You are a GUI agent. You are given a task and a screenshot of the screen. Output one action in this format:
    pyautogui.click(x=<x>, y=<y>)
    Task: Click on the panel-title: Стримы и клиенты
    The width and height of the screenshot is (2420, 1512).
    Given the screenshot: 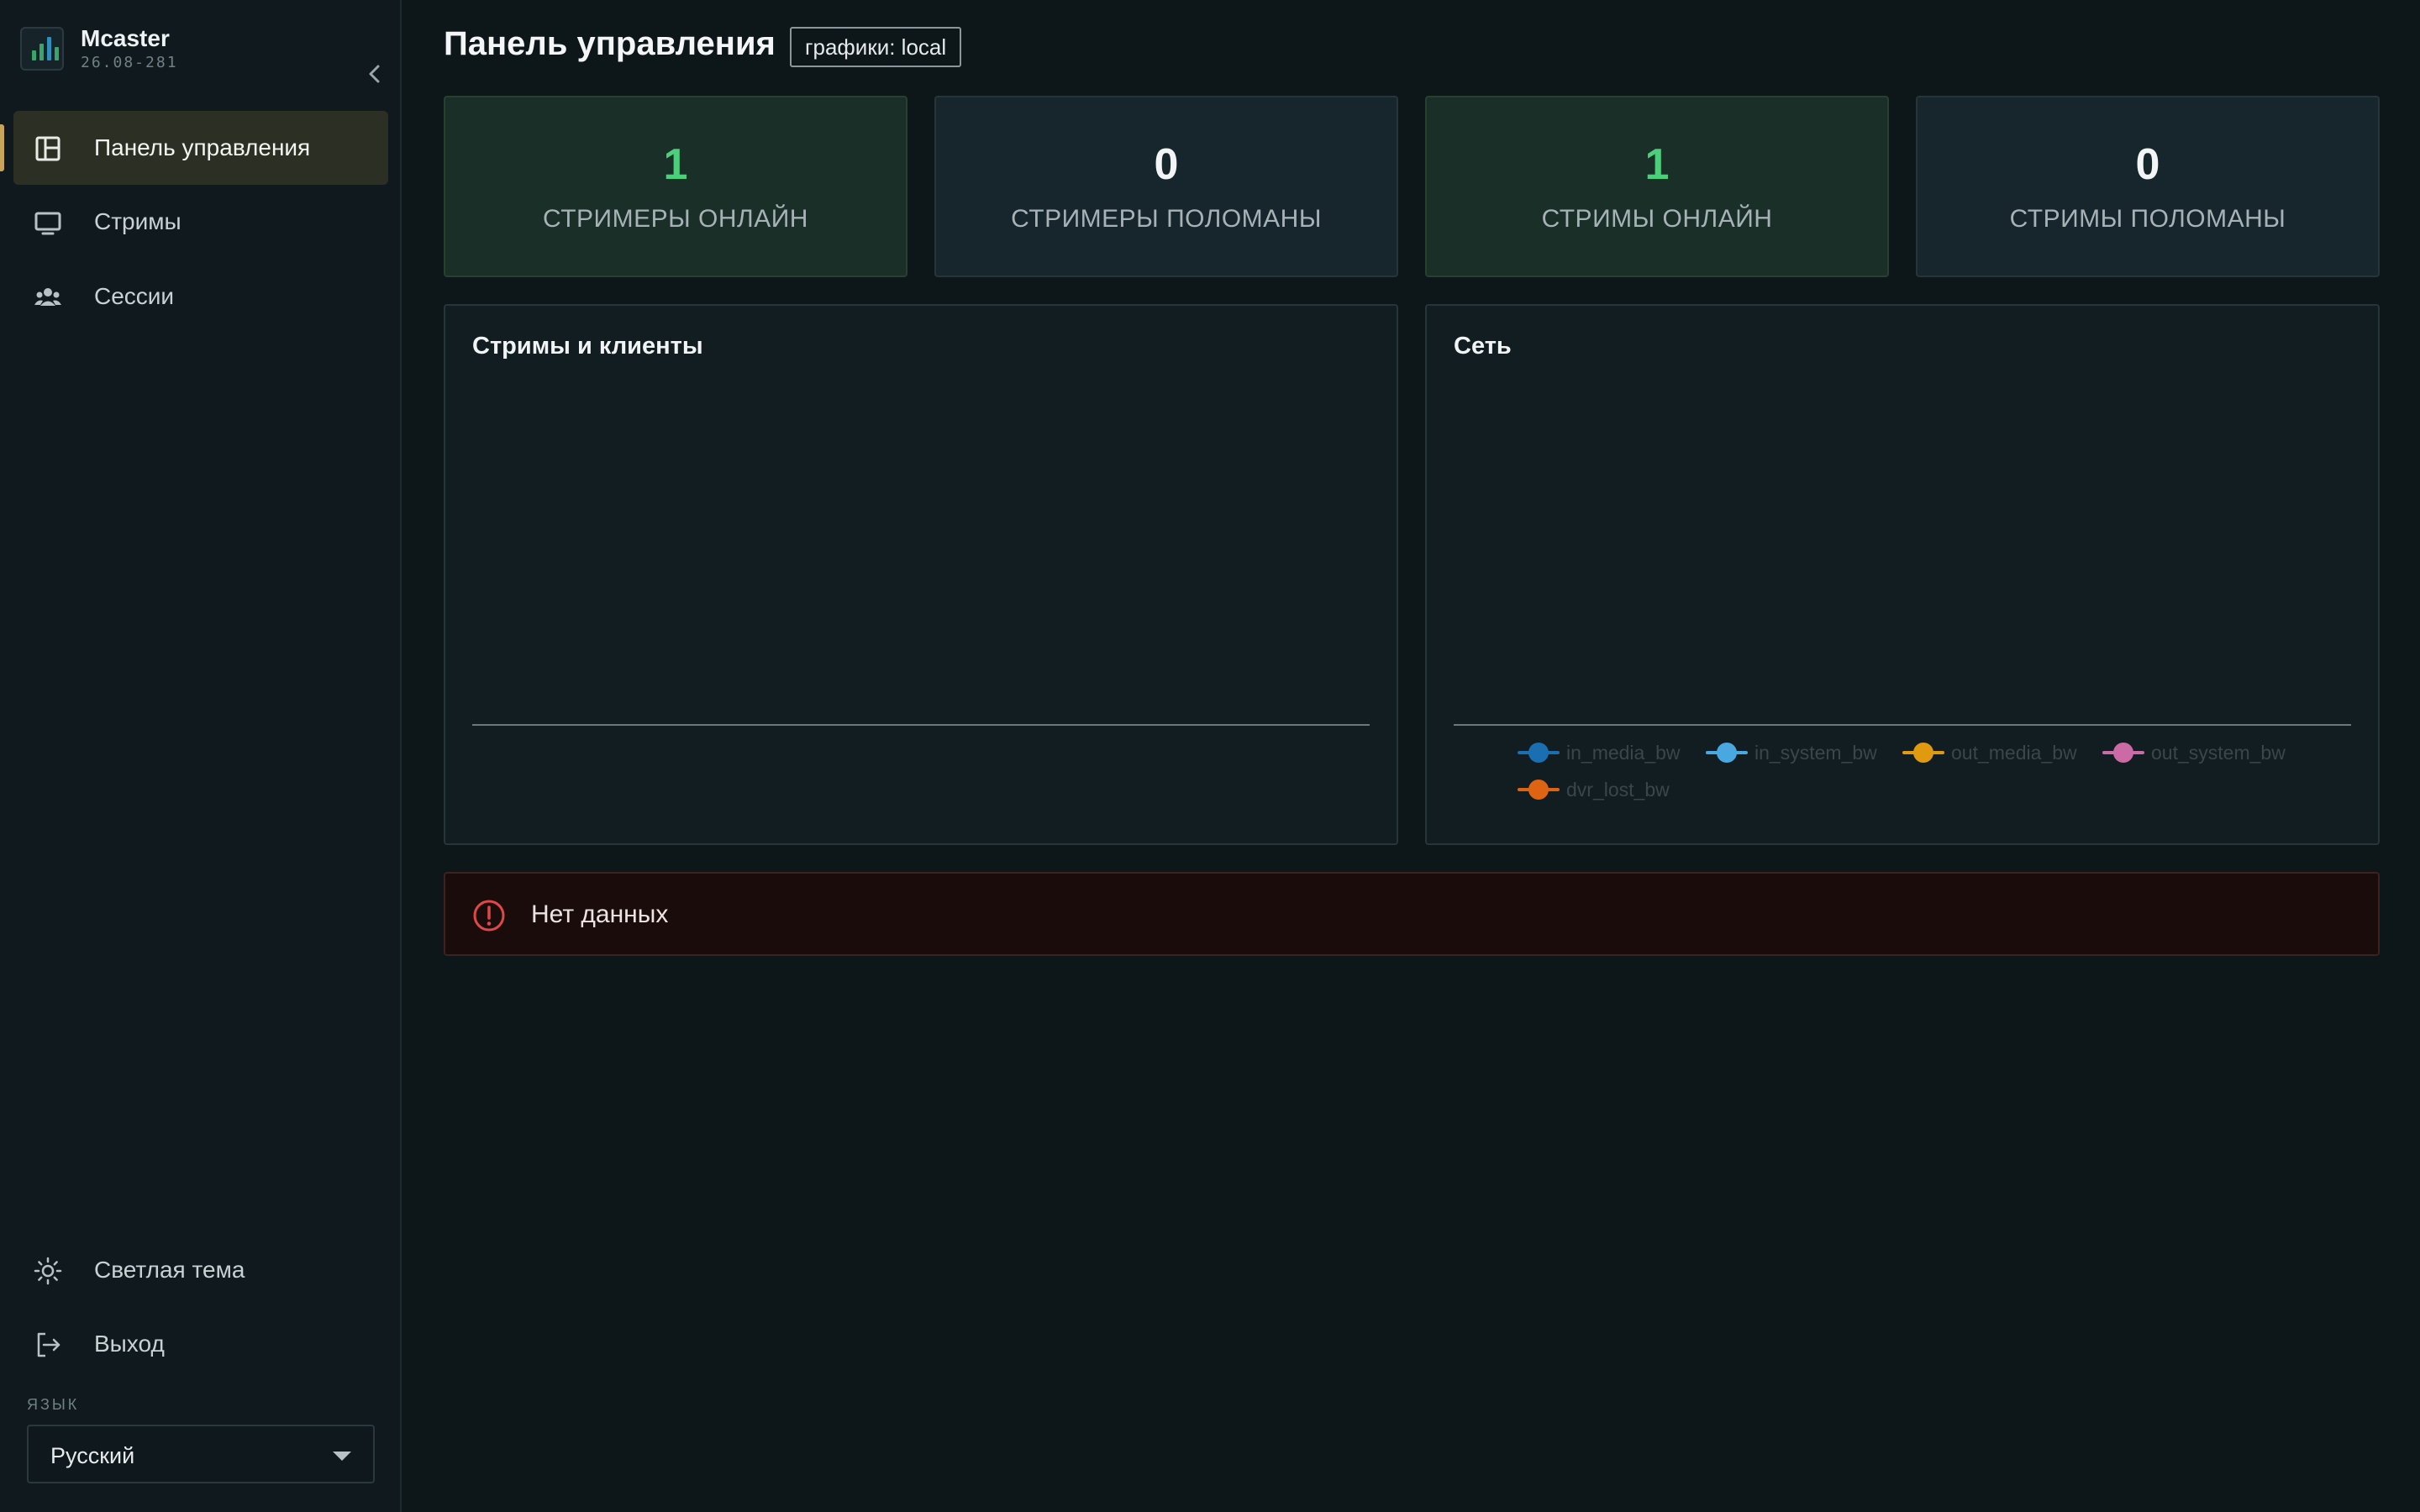 What is the action you would take?
    pyautogui.click(x=587, y=346)
    